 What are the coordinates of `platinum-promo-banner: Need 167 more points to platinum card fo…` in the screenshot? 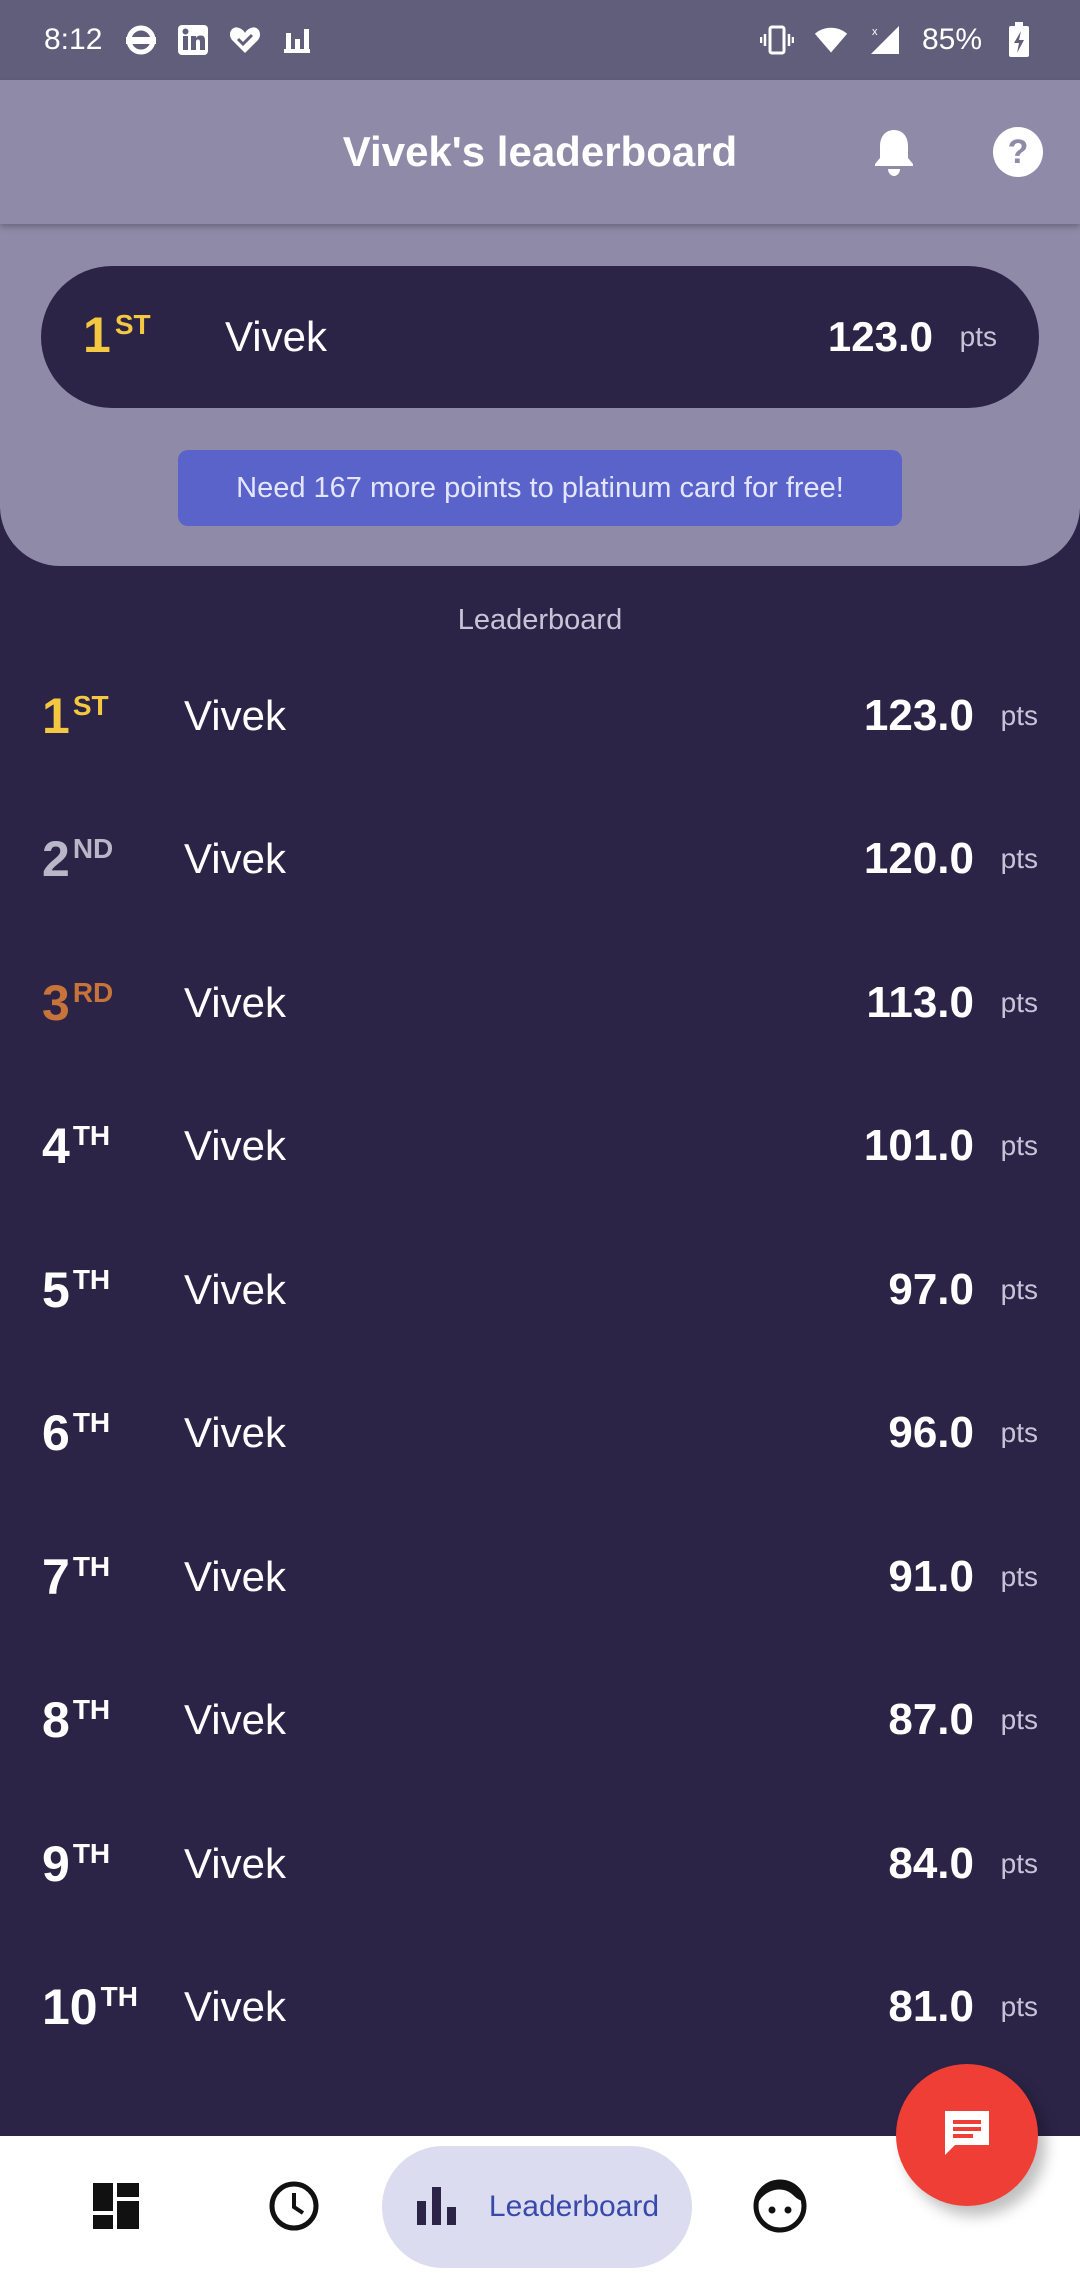 It's located at (540, 488).